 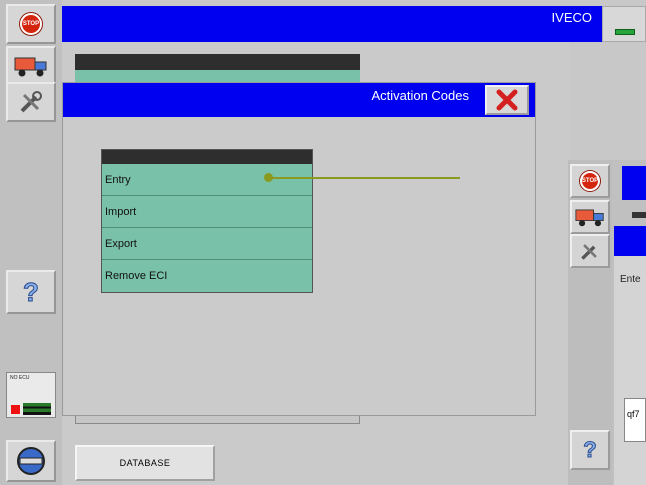 I want to click on secondary-dialog-title-bar, so click(x=630, y=241).